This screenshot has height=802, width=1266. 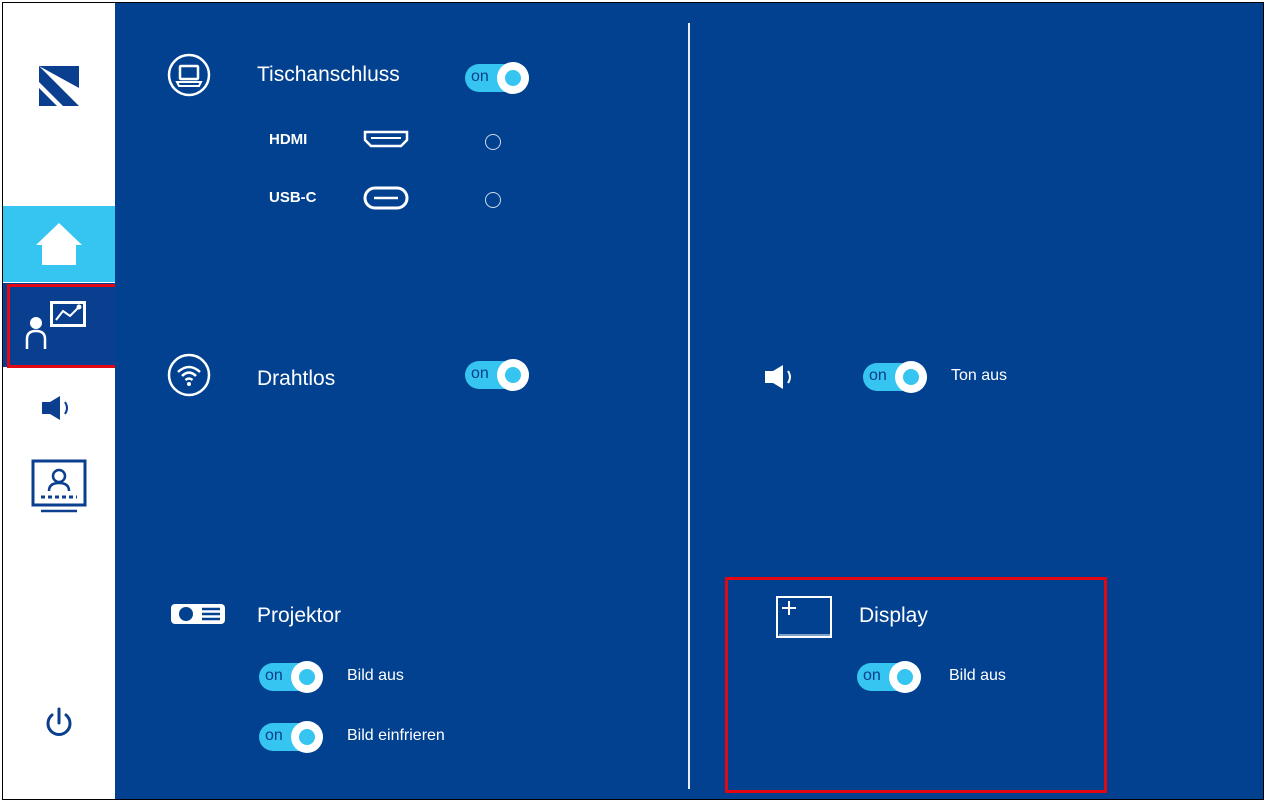 I want to click on logo-icon, so click(x=59, y=86).